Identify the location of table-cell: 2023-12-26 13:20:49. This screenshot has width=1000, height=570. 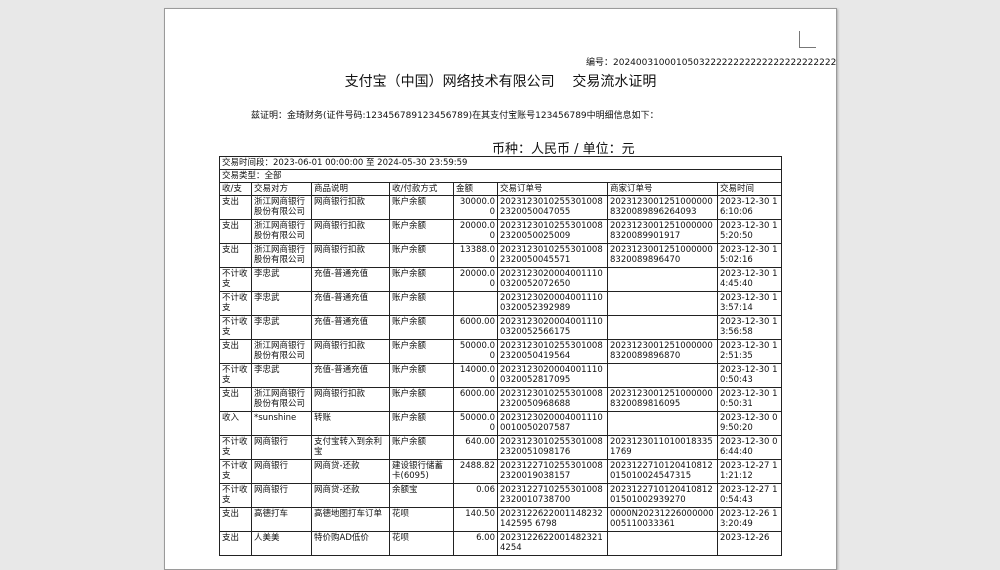
(749, 519).